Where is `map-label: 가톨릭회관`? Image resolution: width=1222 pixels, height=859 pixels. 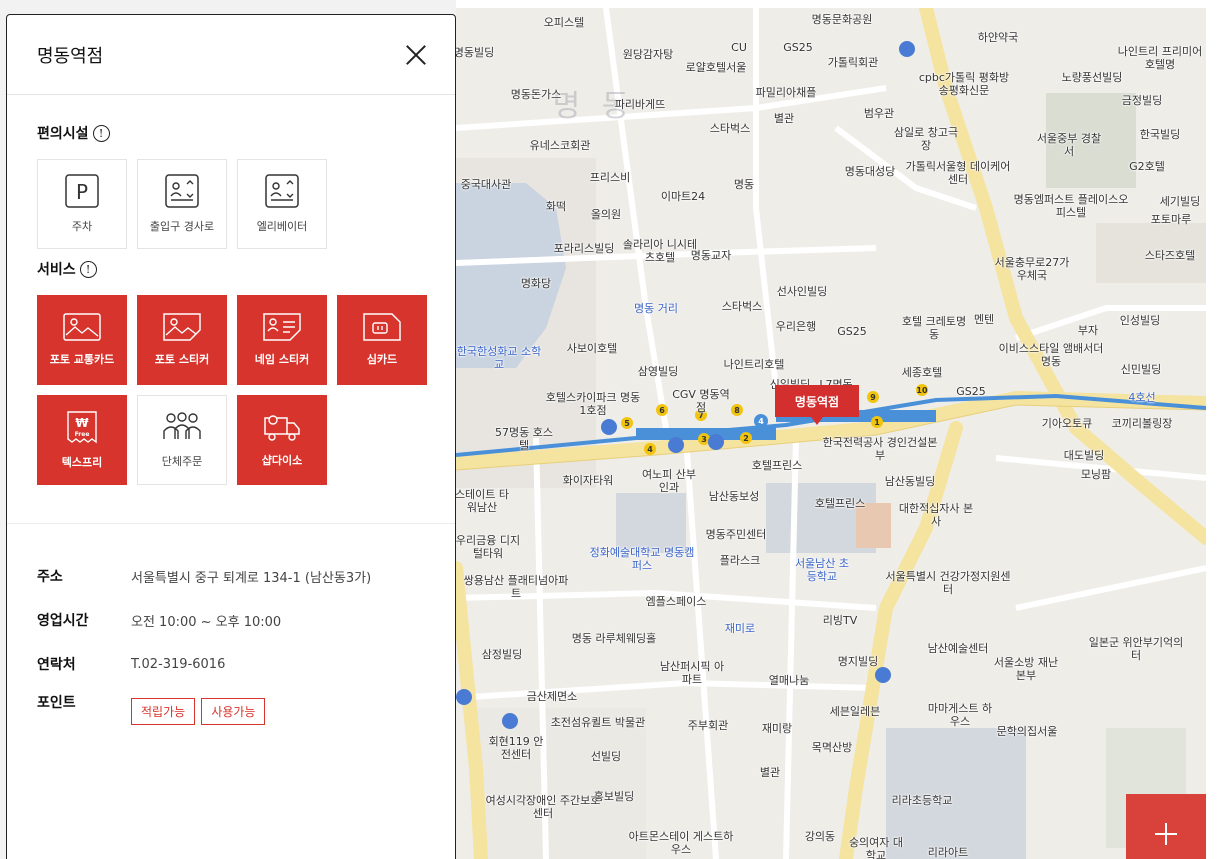
map-label: 가톨릭회관 is located at coordinates (853, 62).